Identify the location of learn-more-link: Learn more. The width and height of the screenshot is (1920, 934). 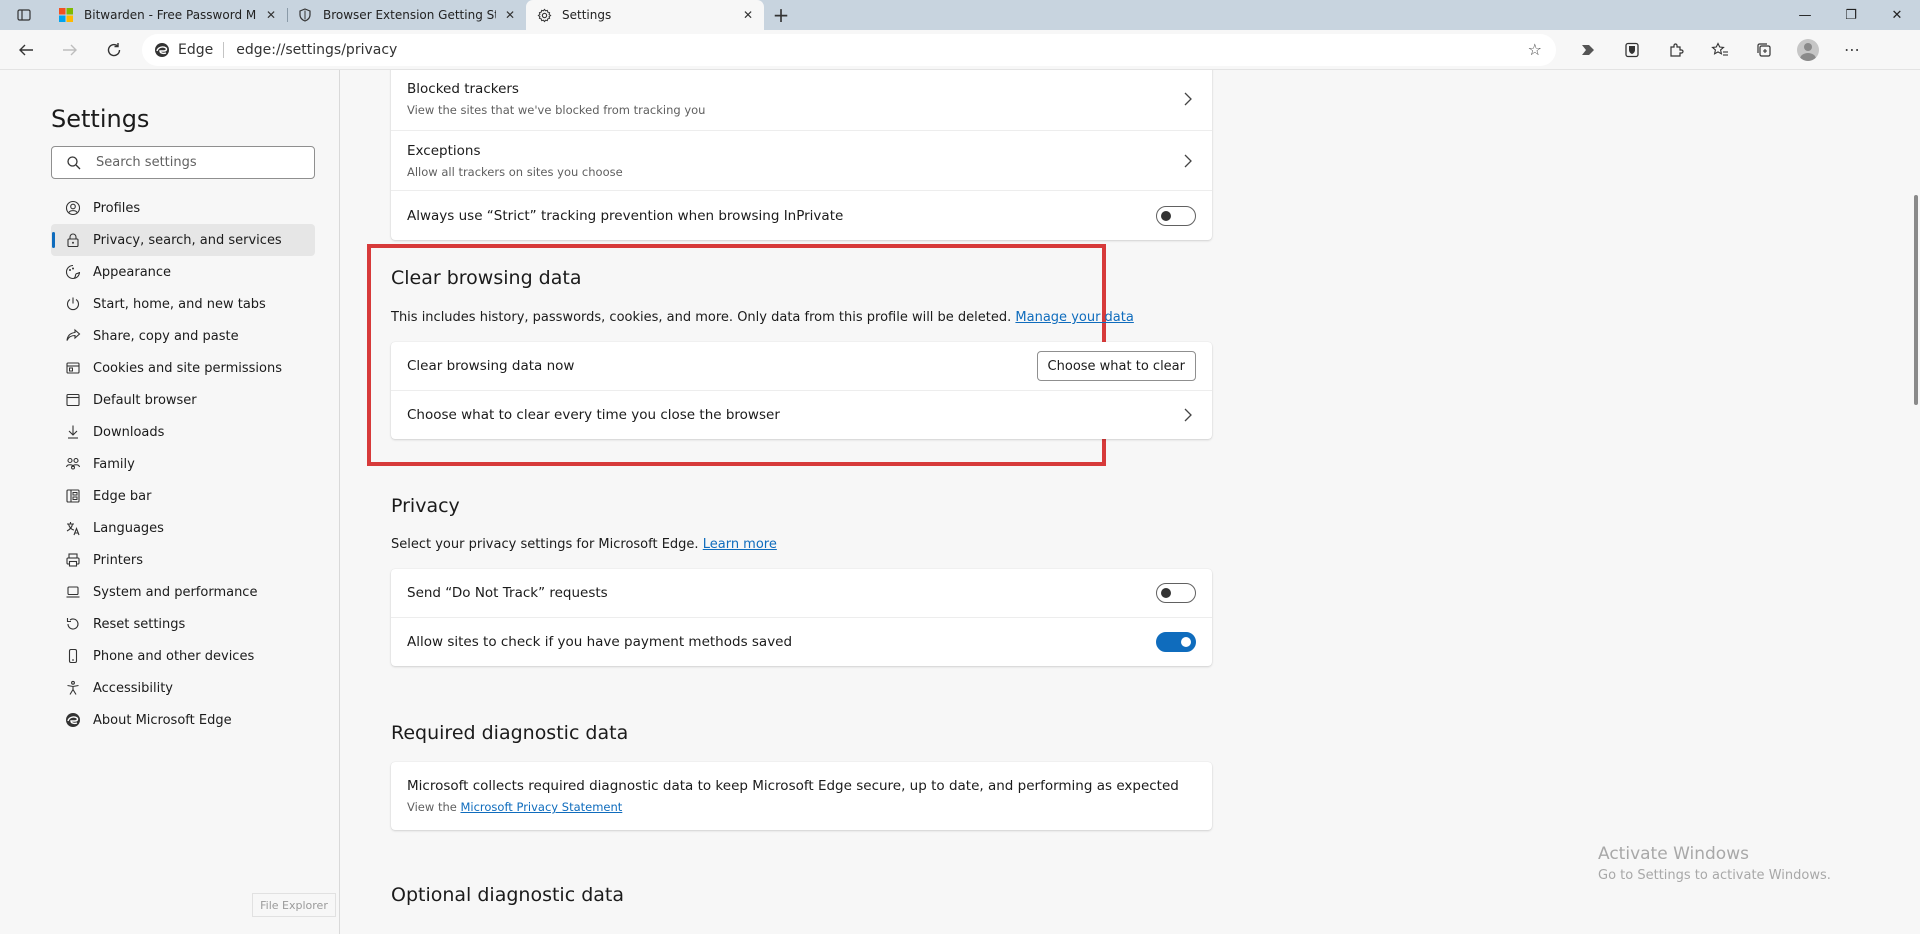
(740, 544).